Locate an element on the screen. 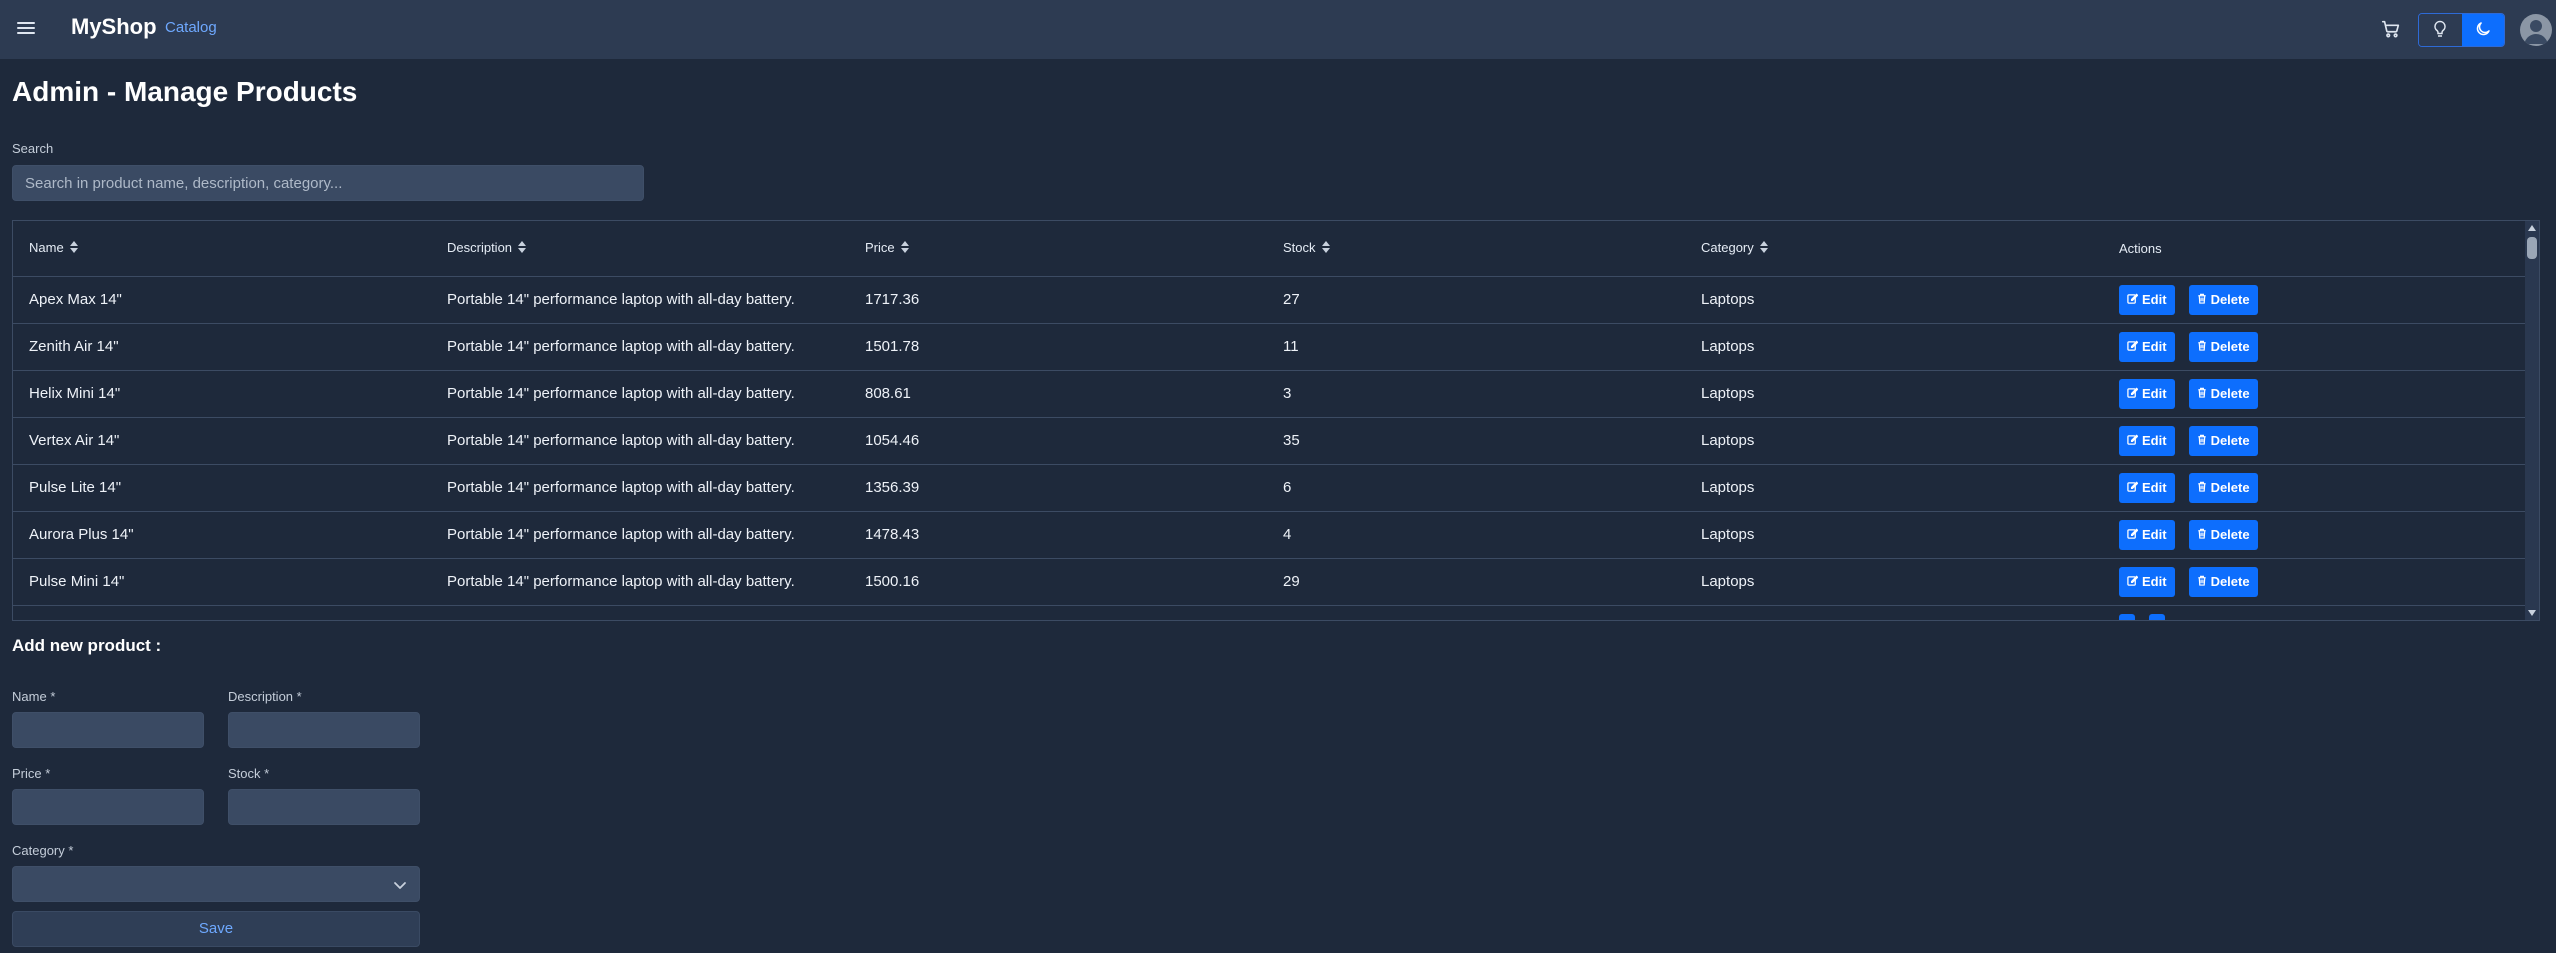 The height and width of the screenshot is (953, 2556). column-header-category: Category is located at coordinates (1894, 249).